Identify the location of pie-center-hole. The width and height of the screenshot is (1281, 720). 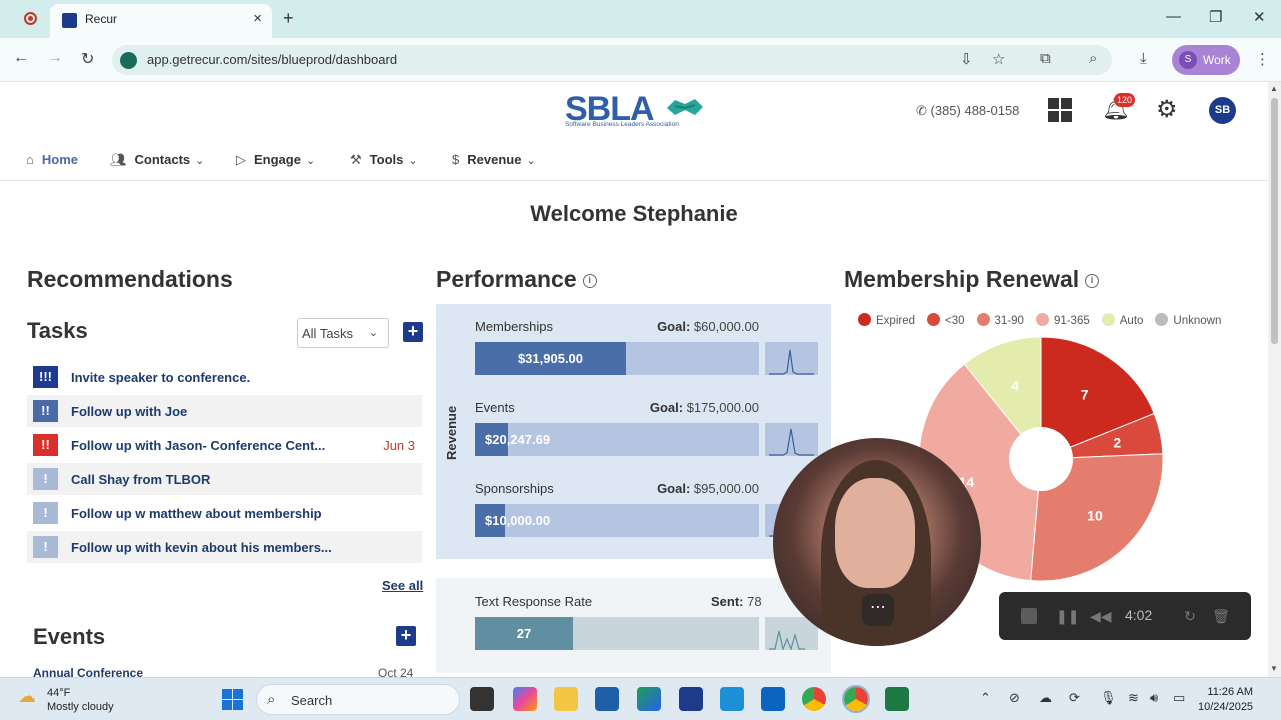
(1041, 459).